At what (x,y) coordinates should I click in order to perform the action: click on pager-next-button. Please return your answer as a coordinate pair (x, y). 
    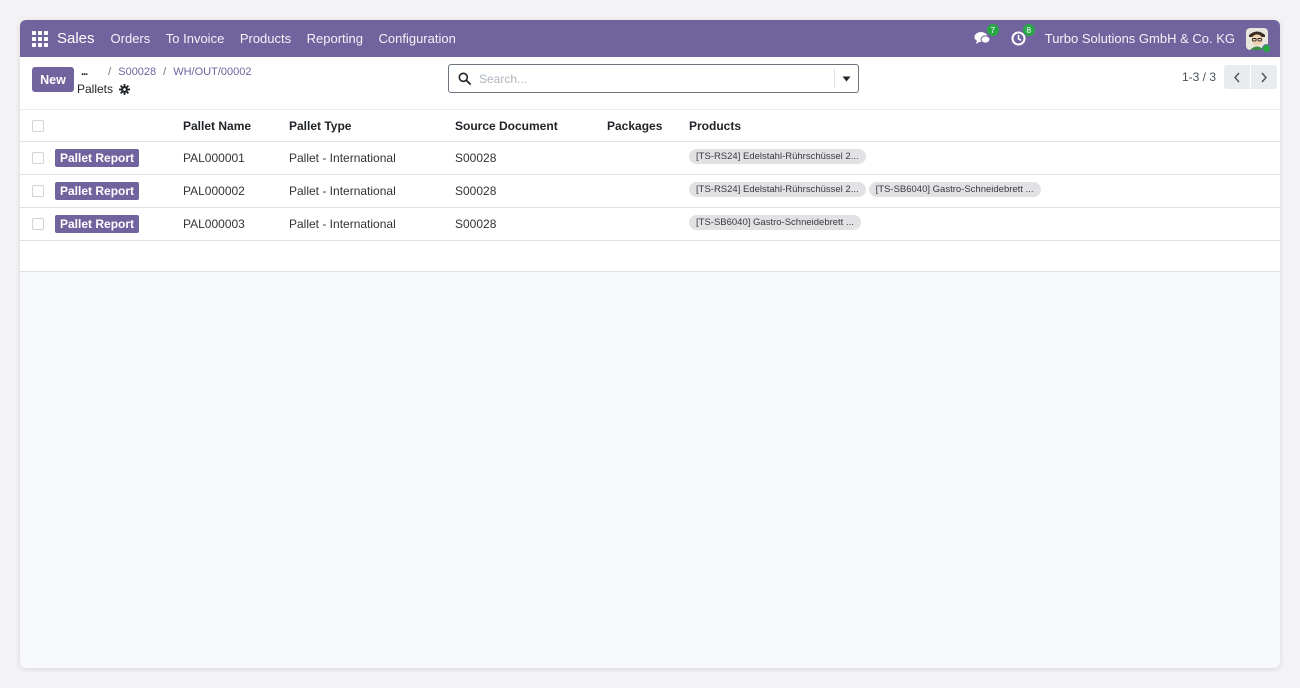
    Looking at the image, I should click on (1264, 77).